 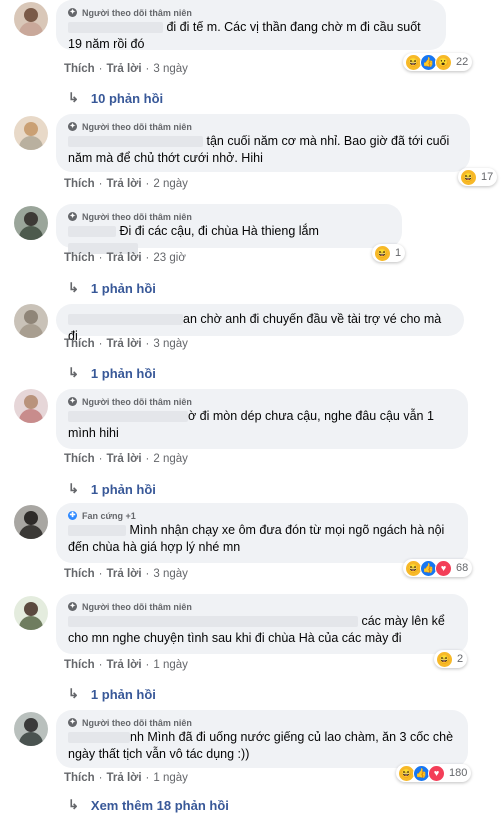 What do you see at coordinates (127, 98) in the screenshot?
I see `replies-label: 10 phản hồi` at bounding box center [127, 98].